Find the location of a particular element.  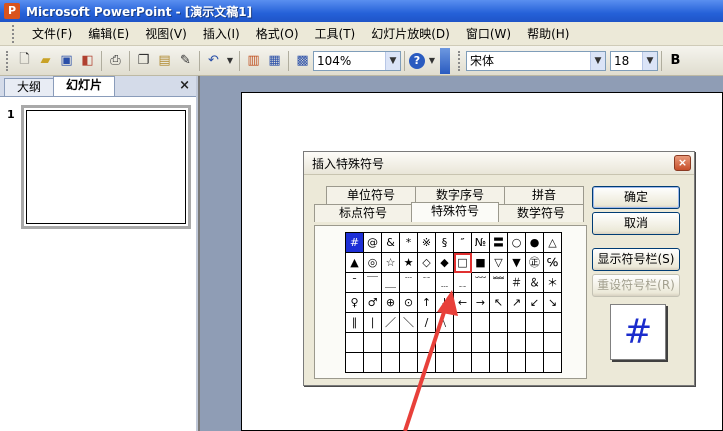

paste-icon: ▤ is located at coordinates (164, 61).